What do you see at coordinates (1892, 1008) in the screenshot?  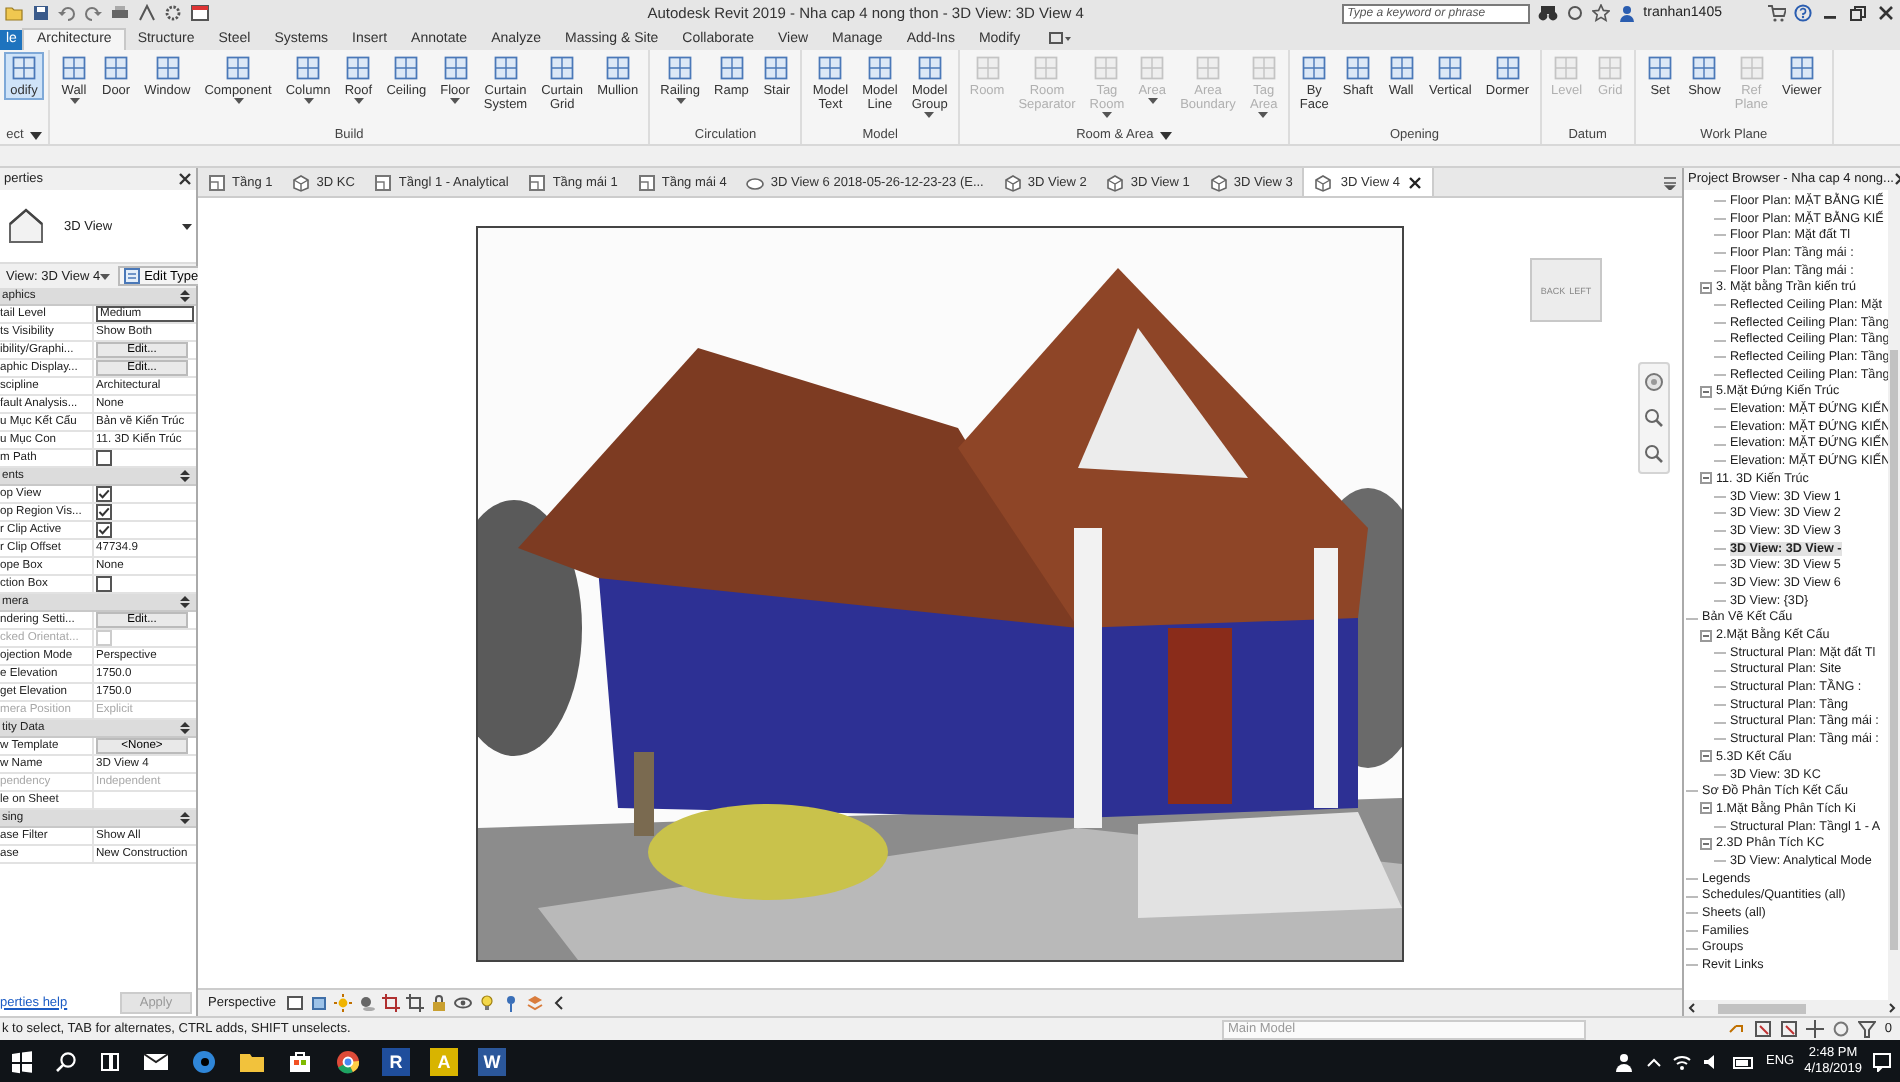 I see `scroll-right-icon` at bounding box center [1892, 1008].